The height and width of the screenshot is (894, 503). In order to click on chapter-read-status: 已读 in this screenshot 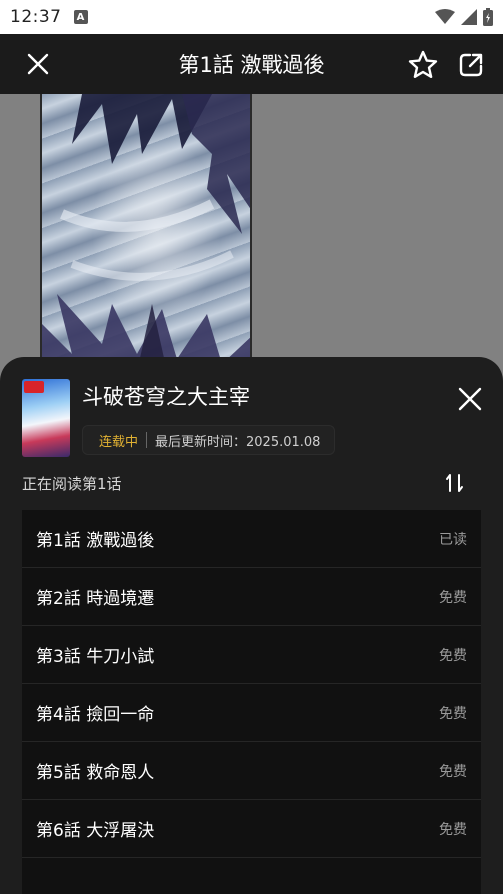, I will do `click(453, 539)`.